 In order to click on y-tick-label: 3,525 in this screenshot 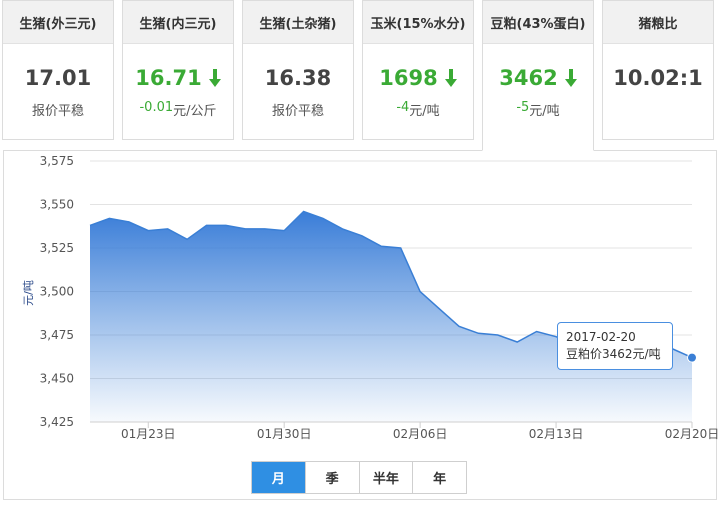, I will do `click(57, 248)`.